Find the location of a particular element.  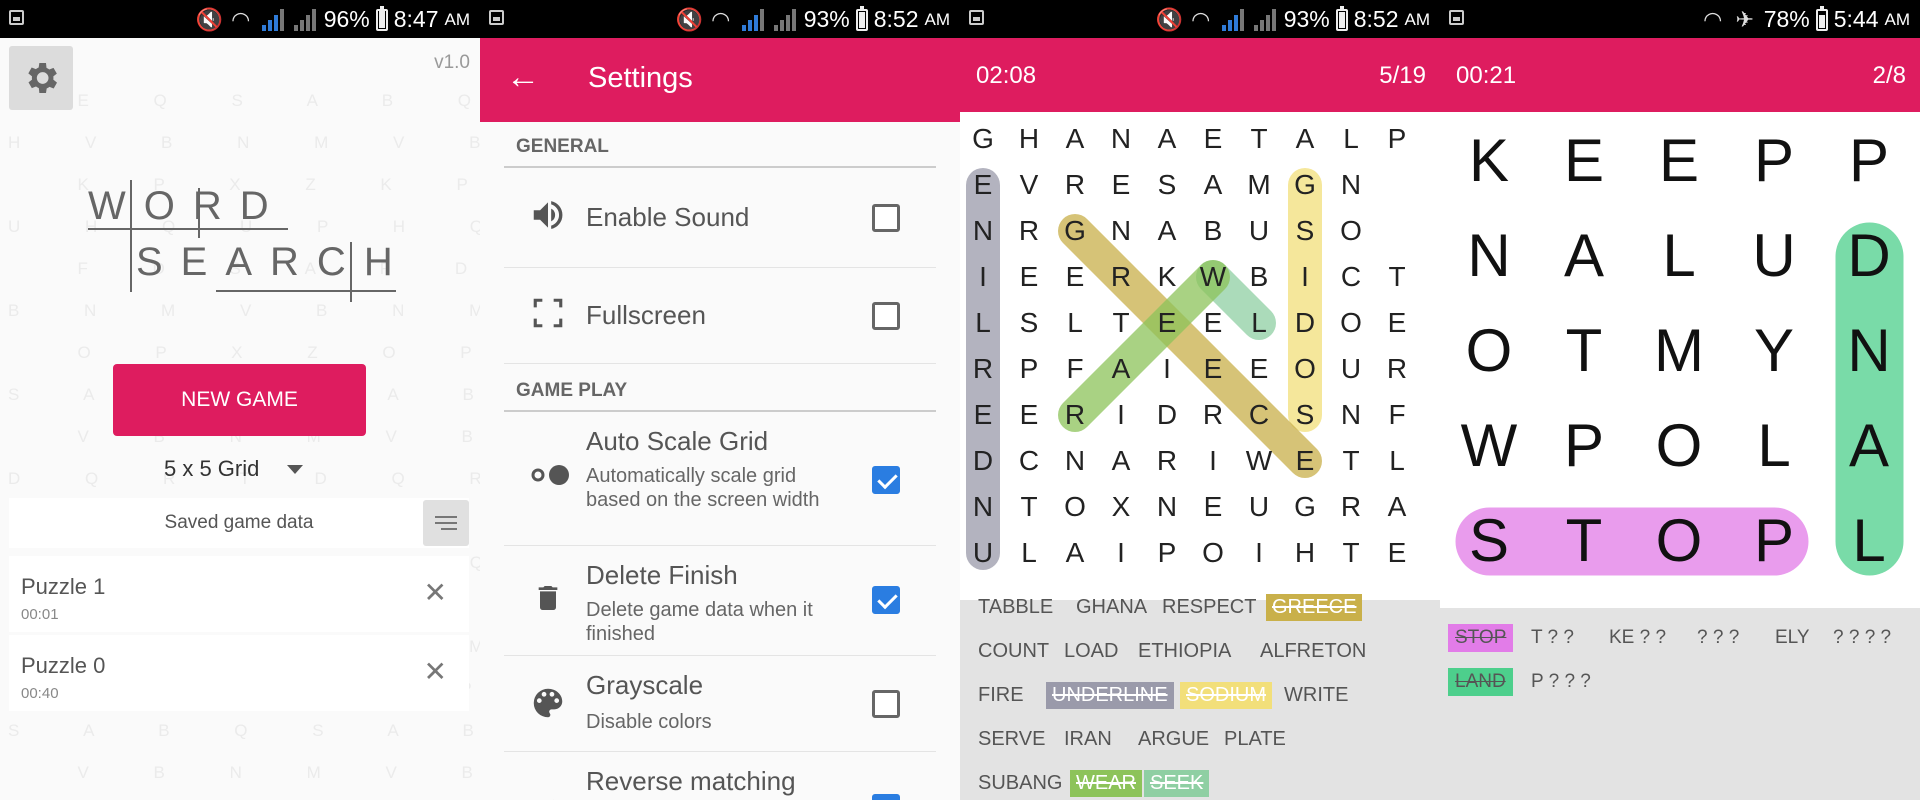

enable-sound-checkbox is located at coordinates (886, 218).